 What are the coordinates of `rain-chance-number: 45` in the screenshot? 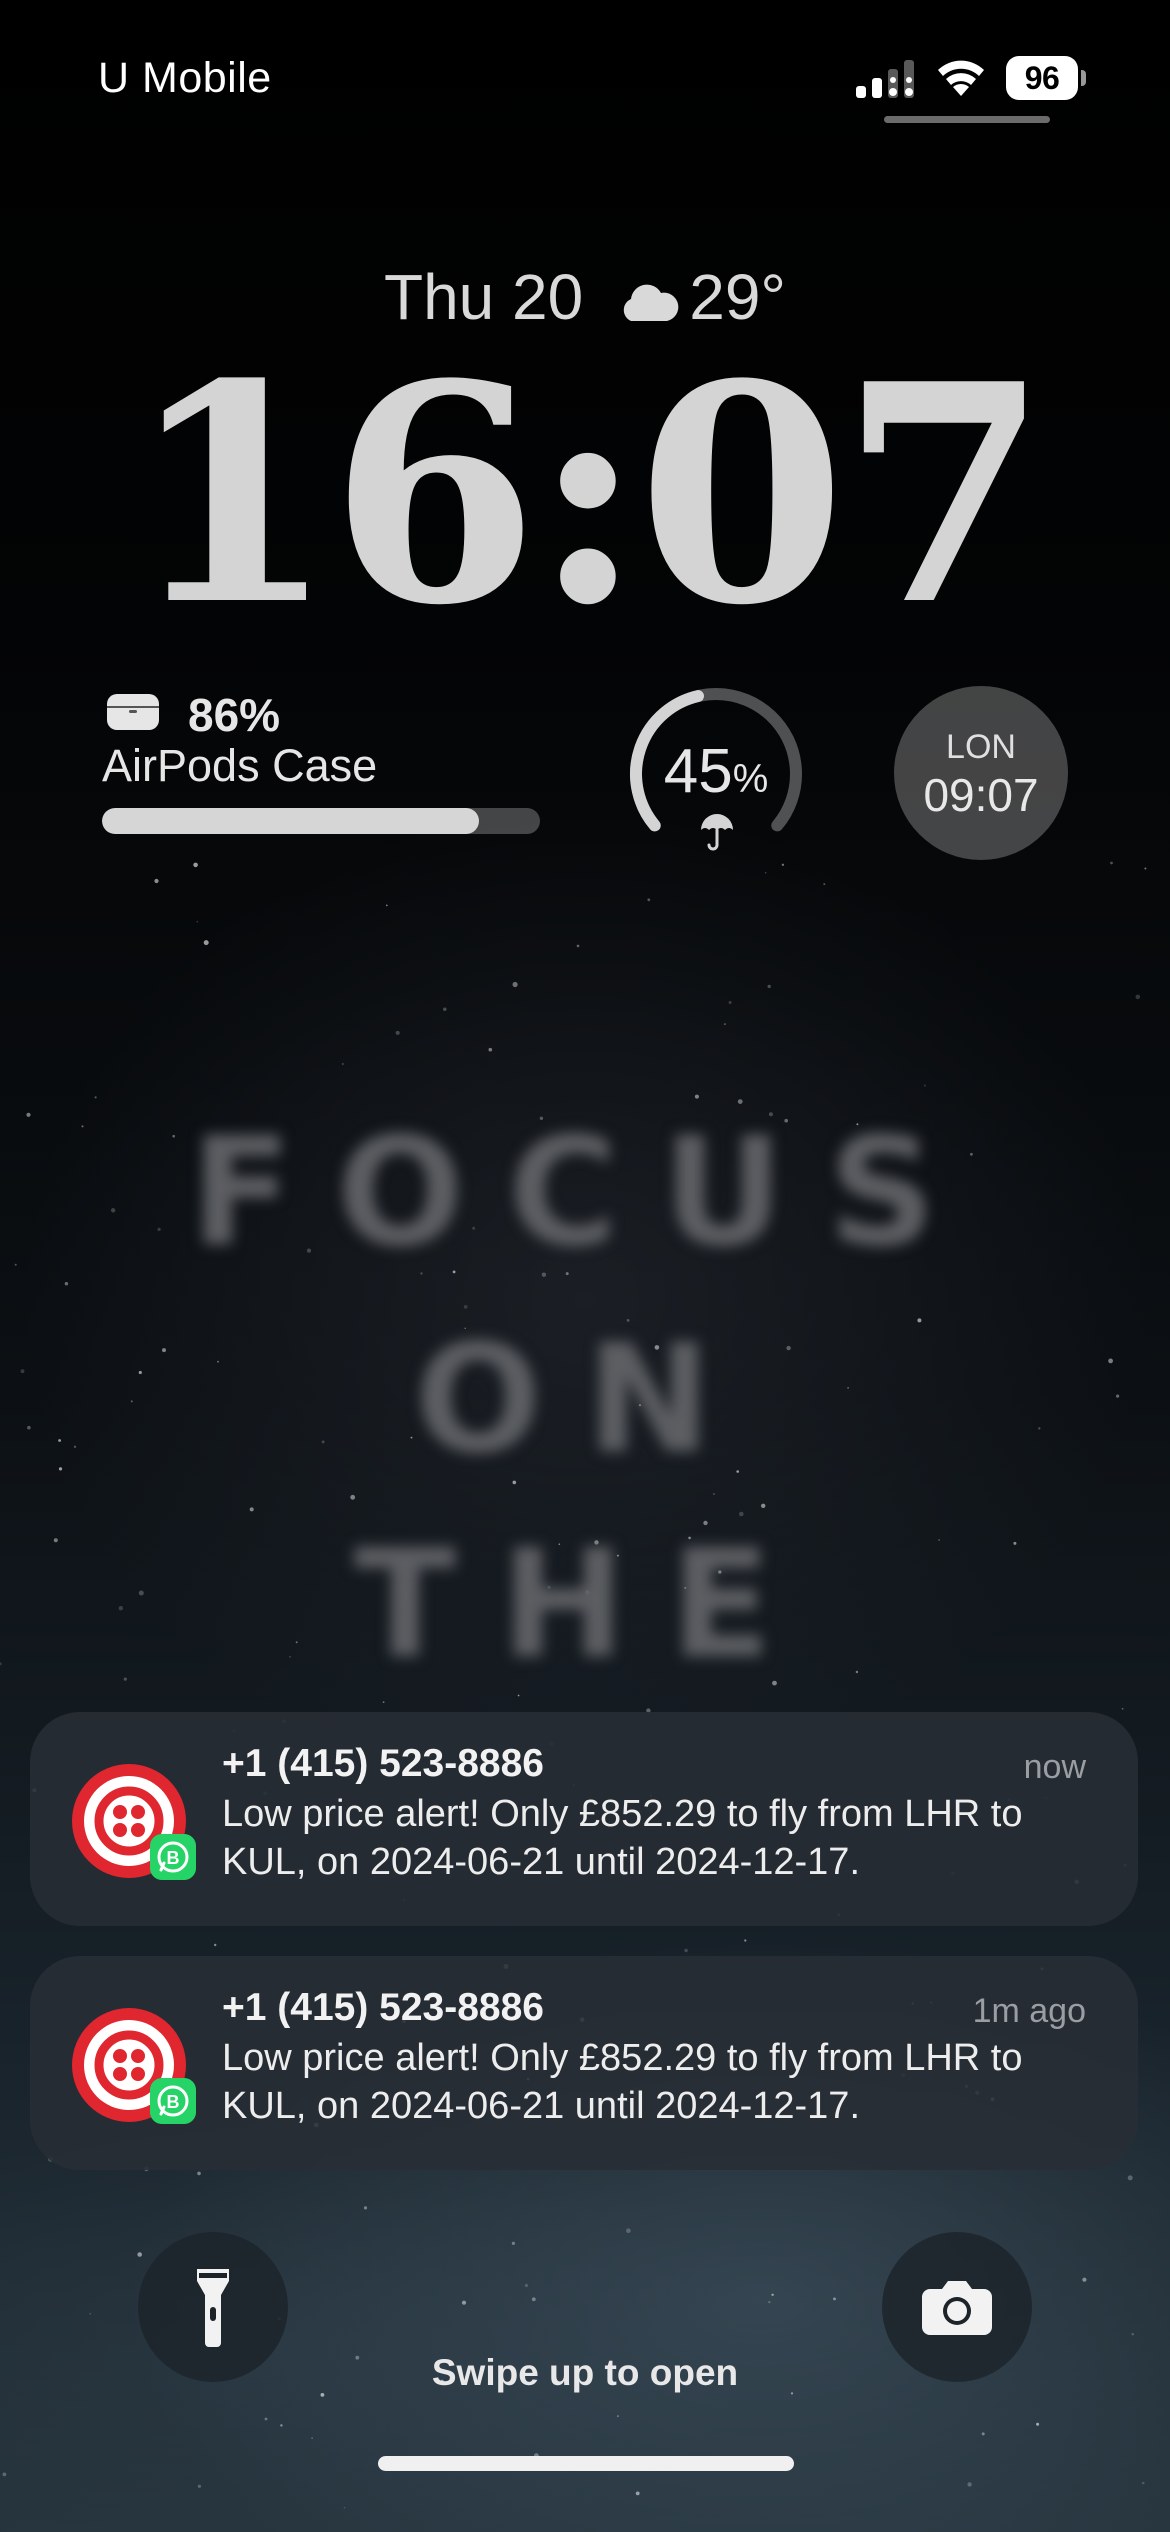 It's located at (698, 771).